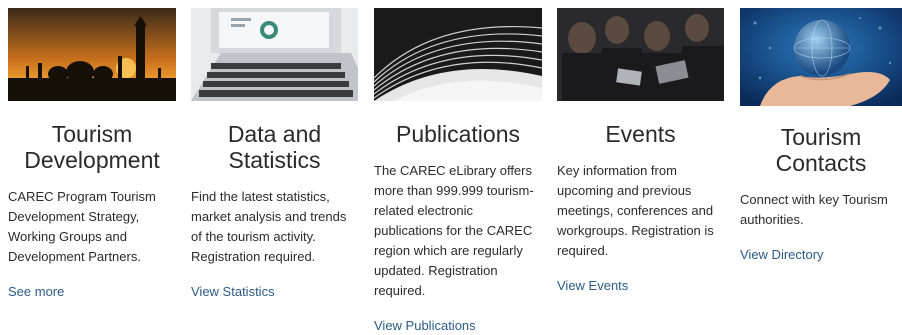  Describe the element at coordinates (640, 134) in the screenshot. I see `card-title: Events` at that location.